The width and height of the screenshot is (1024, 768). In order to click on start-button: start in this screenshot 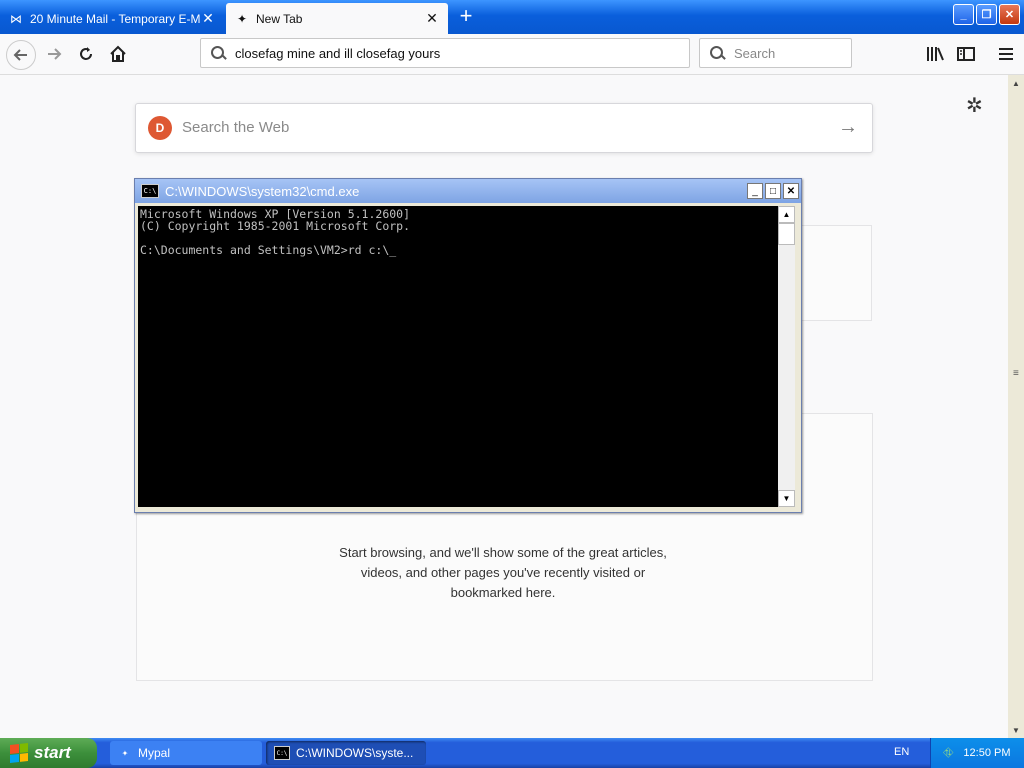, I will do `click(48, 753)`.